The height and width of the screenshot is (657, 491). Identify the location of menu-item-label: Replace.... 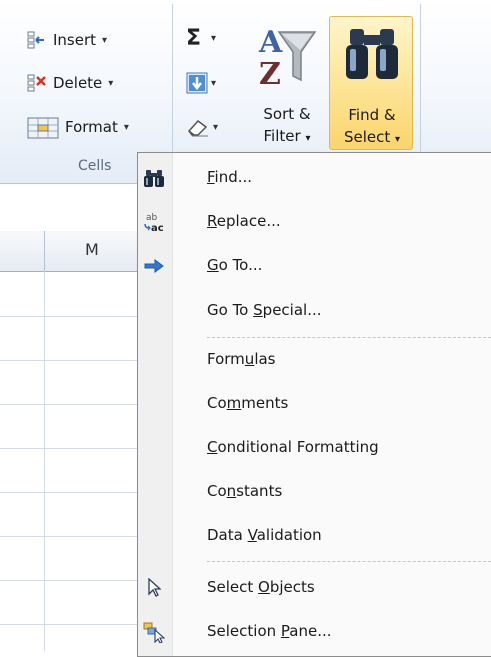
(244, 221).